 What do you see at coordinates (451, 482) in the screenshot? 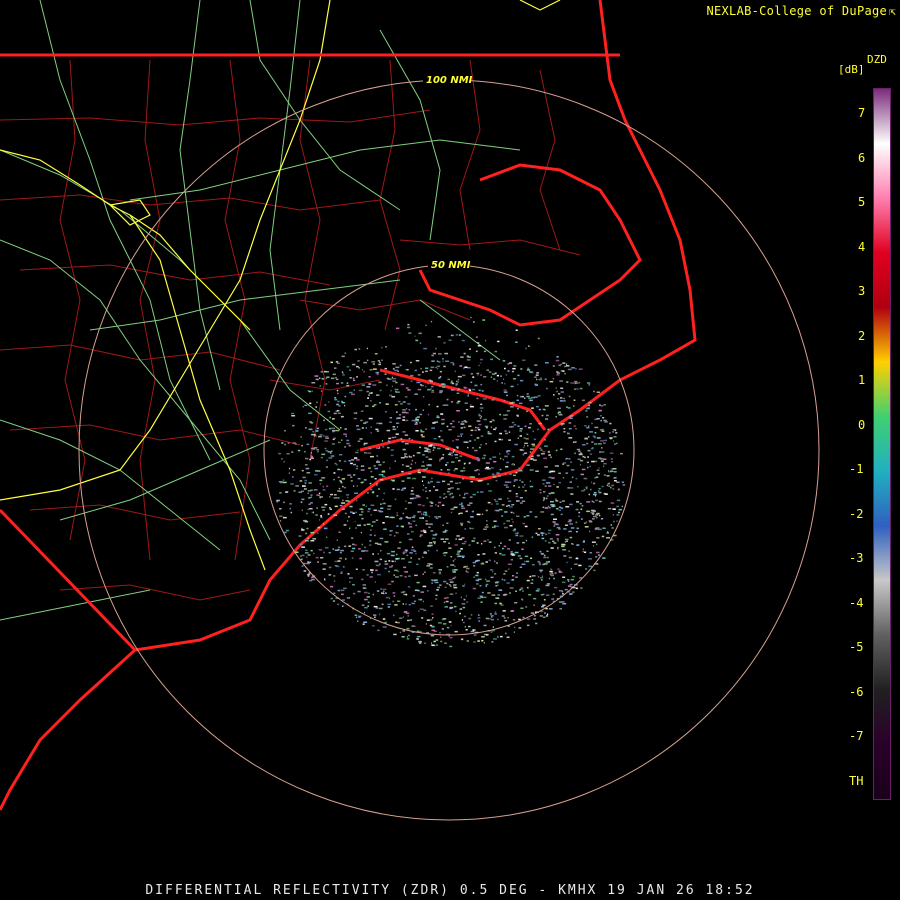
I see `radar-echoes` at bounding box center [451, 482].